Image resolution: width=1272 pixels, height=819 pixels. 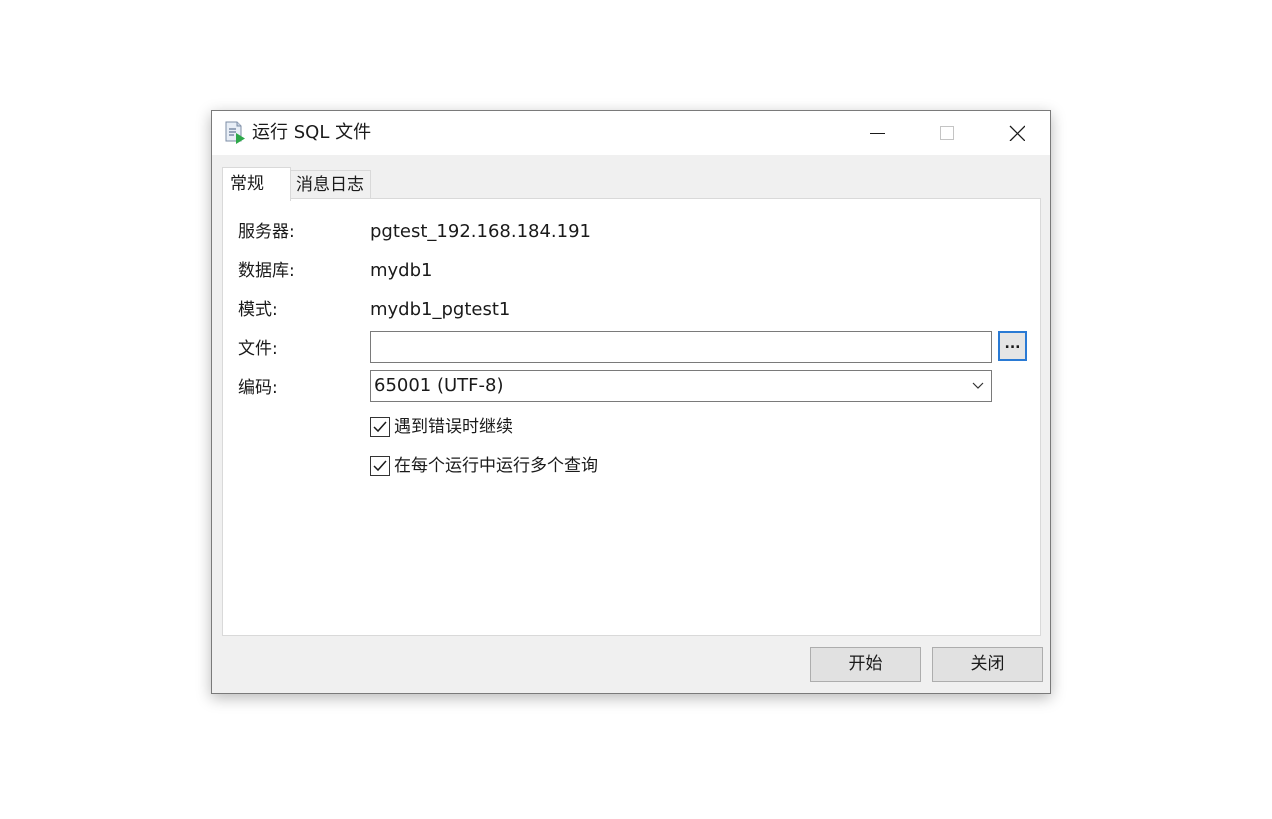 What do you see at coordinates (865, 664) in the screenshot?
I see `start-button: 开始` at bounding box center [865, 664].